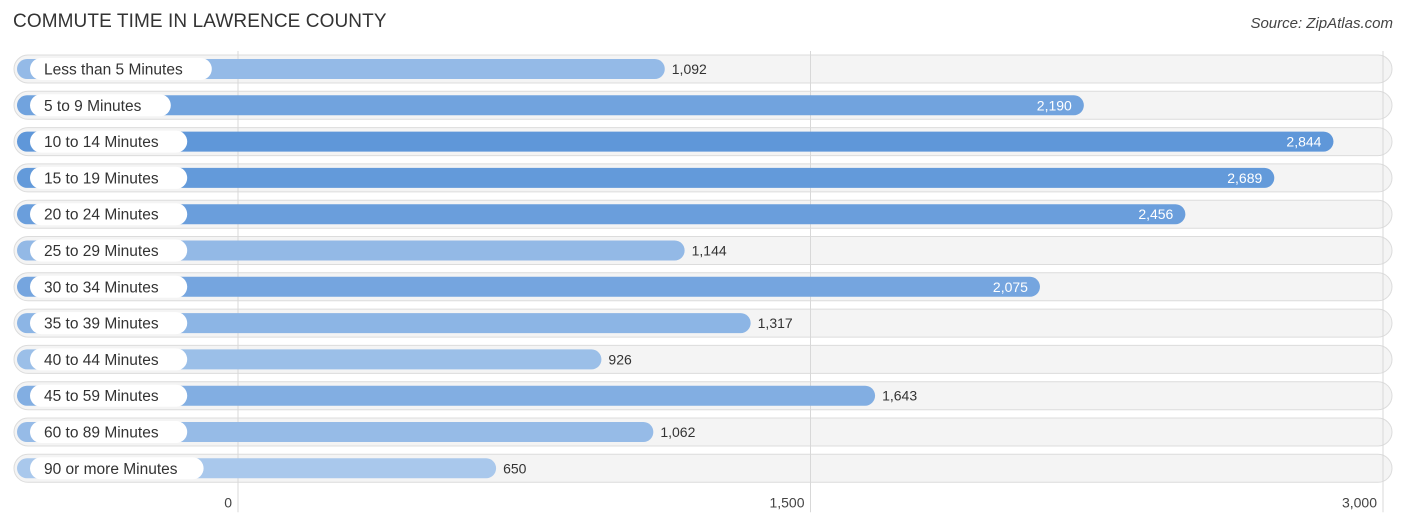 The image size is (1406, 523). What do you see at coordinates (101, 287) in the screenshot?
I see `category-label: 30 to 34 Minutes` at bounding box center [101, 287].